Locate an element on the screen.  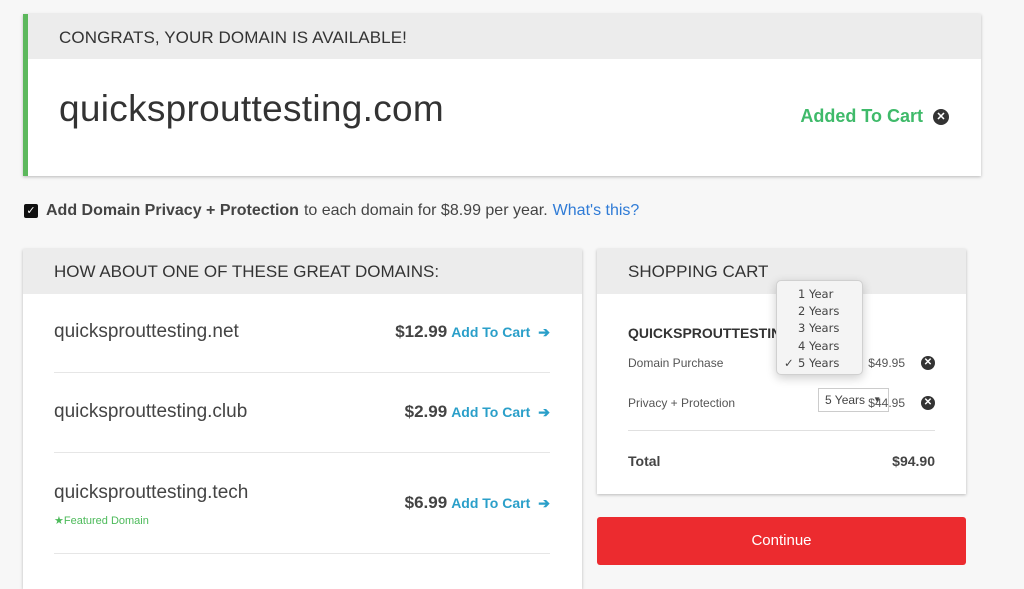
suggested-domain-name: quicksprouttesting.club is located at coordinates (151, 411).